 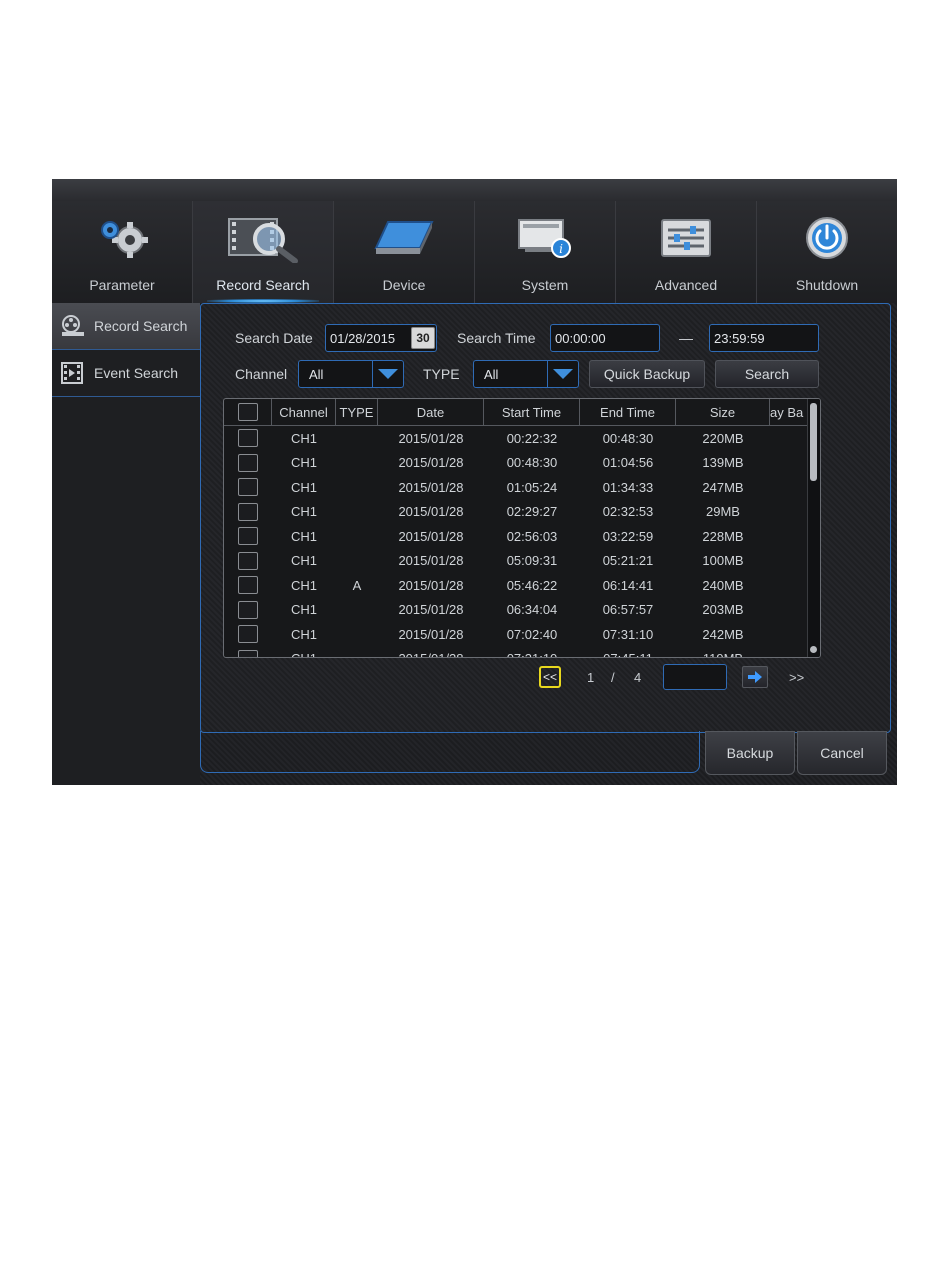 What do you see at coordinates (723, 652) in the screenshot?
I see `cell-size: 119MB` at bounding box center [723, 652].